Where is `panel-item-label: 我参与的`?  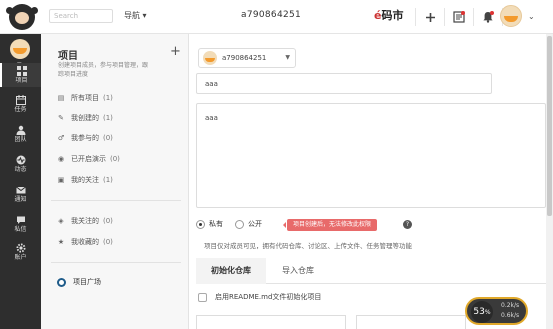 panel-item-label: 我参与的 is located at coordinates (85, 138).